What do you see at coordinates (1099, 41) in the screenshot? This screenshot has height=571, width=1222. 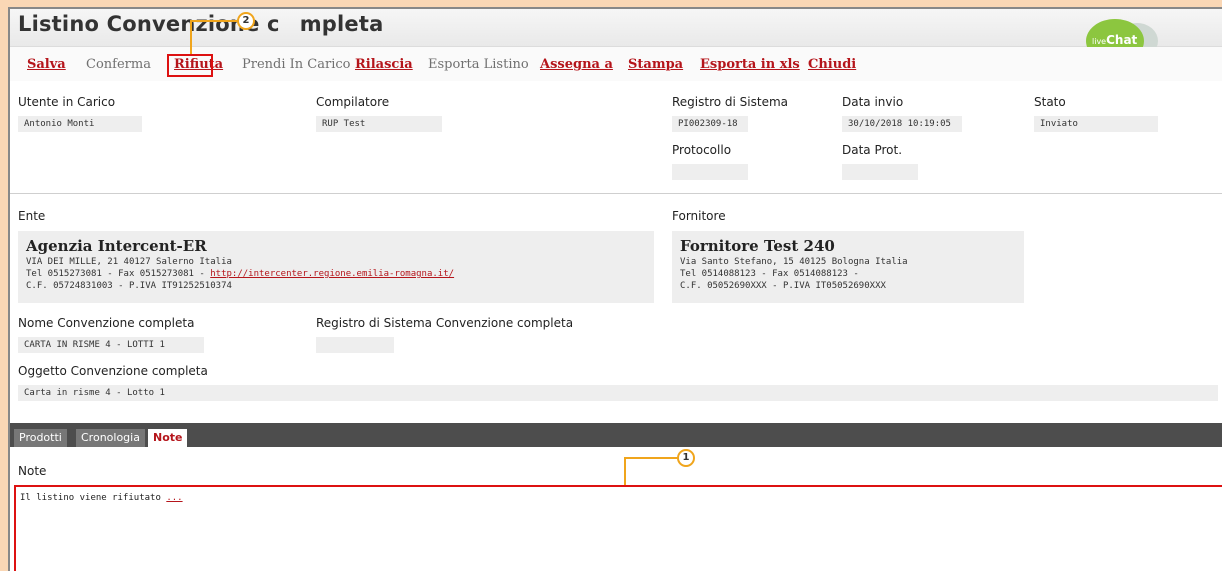 I see `livechat-small-label: live` at bounding box center [1099, 41].